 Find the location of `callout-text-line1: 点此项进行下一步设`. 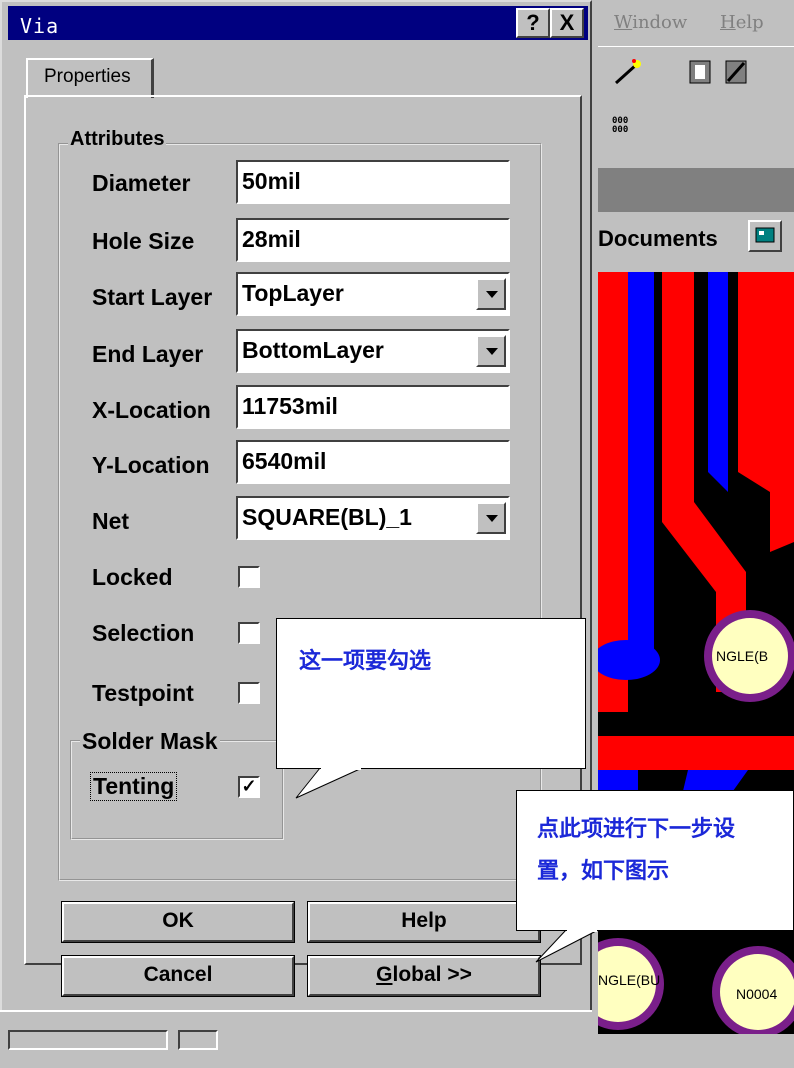

callout-text-line1: 点此项进行下一步设 is located at coordinates (636, 828).